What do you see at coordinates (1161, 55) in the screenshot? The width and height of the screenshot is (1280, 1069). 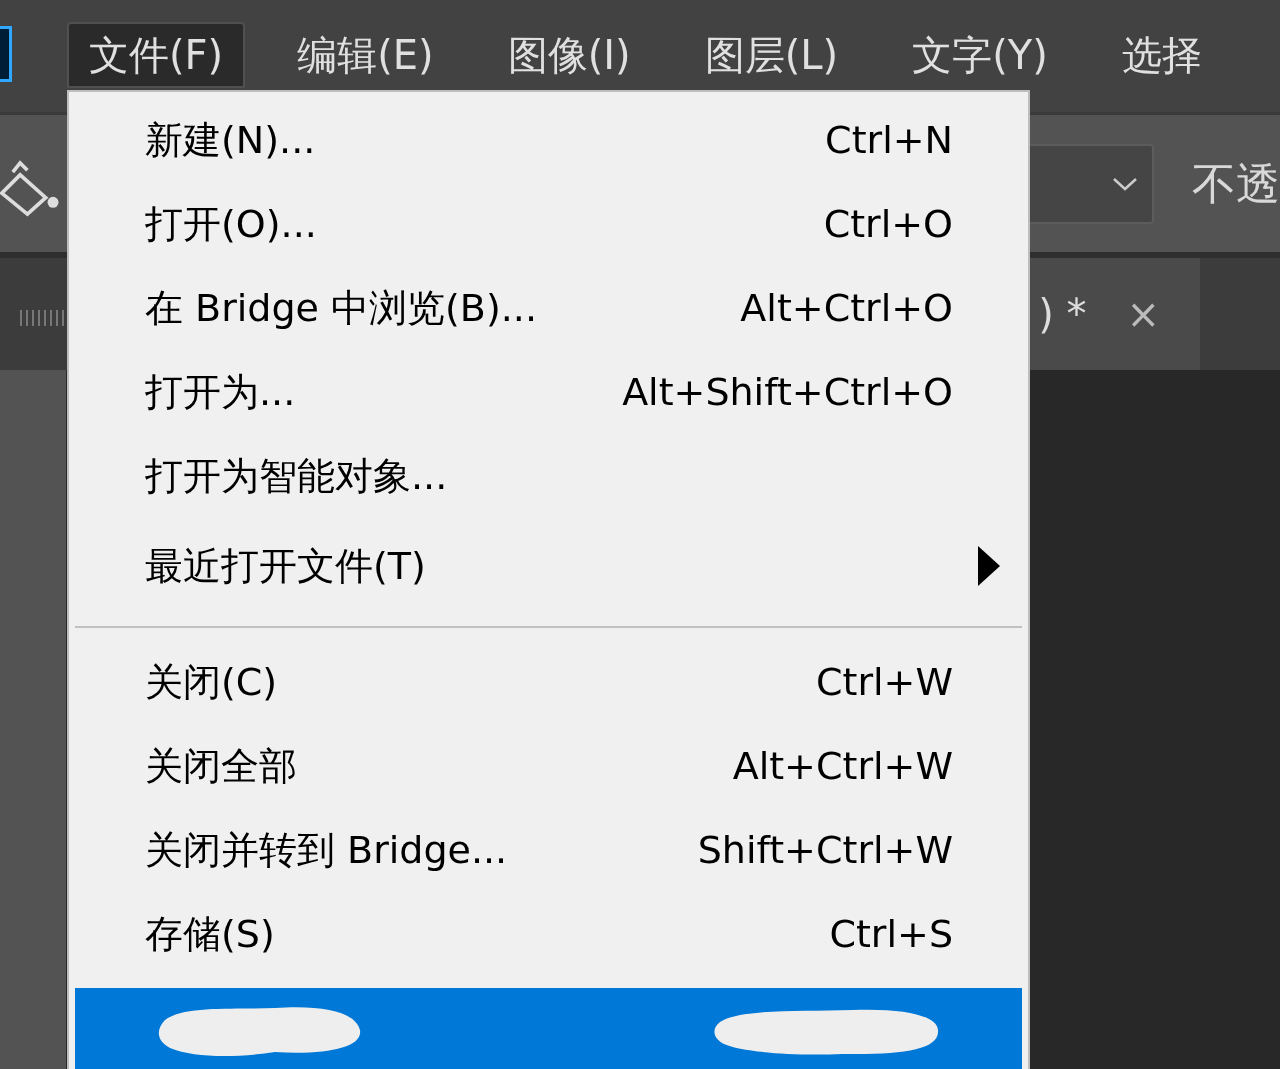 I see `menu-tab: 选择` at bounding box center [1161, 55].